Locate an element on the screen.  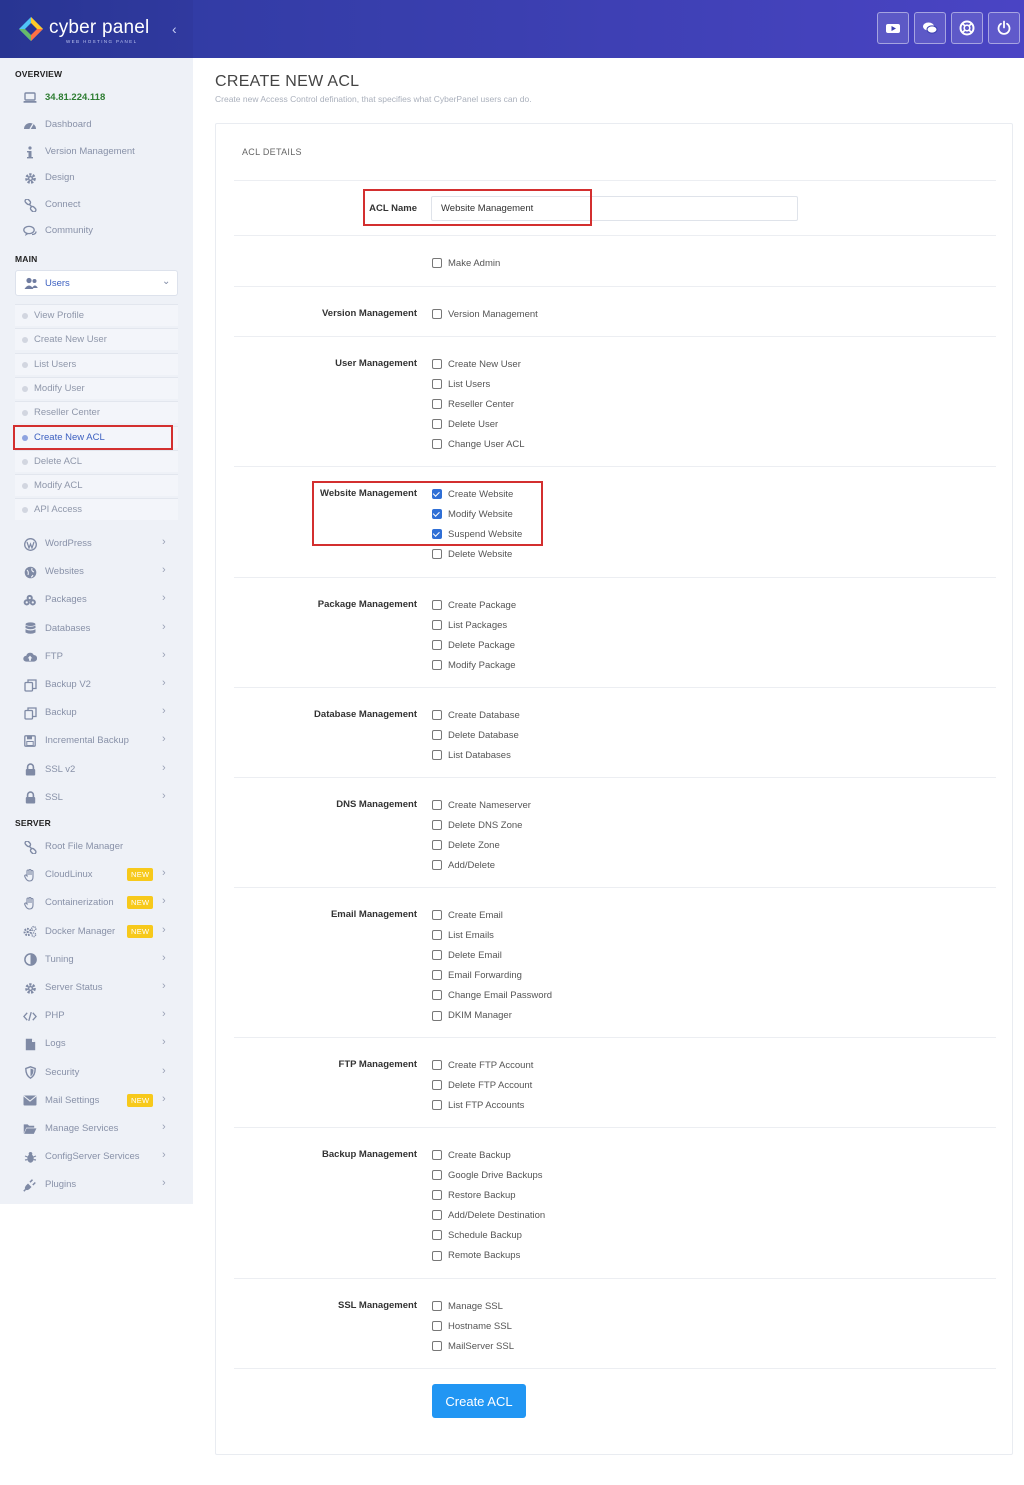
sidebar-item-configserver-services: ConfigServer Services › is located at coordinates (96, 1157).